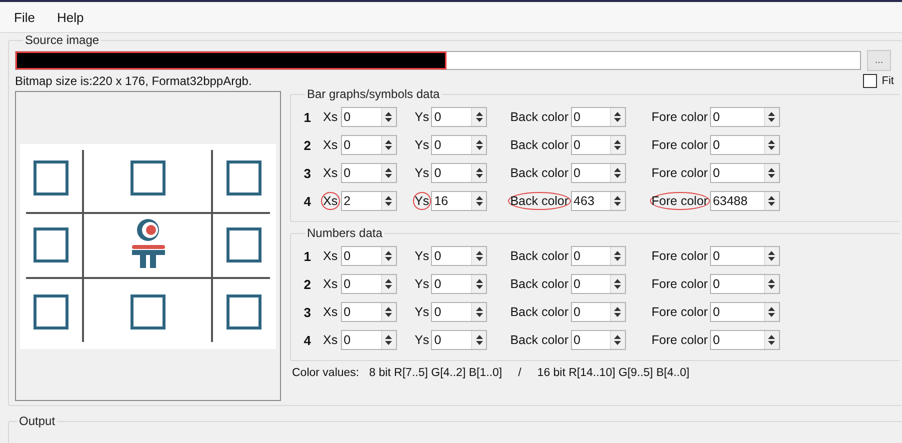  I want to click on color-values-16bit: 16 bit R[14..10] G[9..5] B[4..0], so click(613, 373).